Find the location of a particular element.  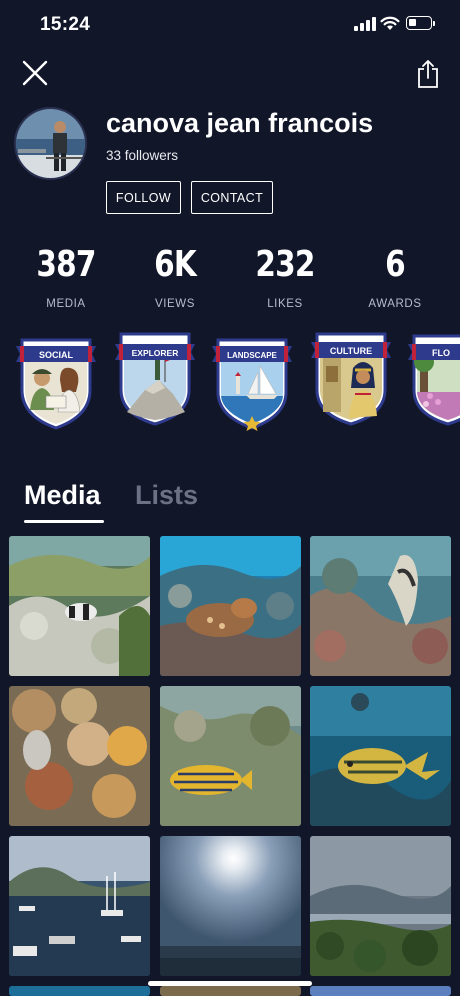

home-indicator is located at coordinates (230, 983).